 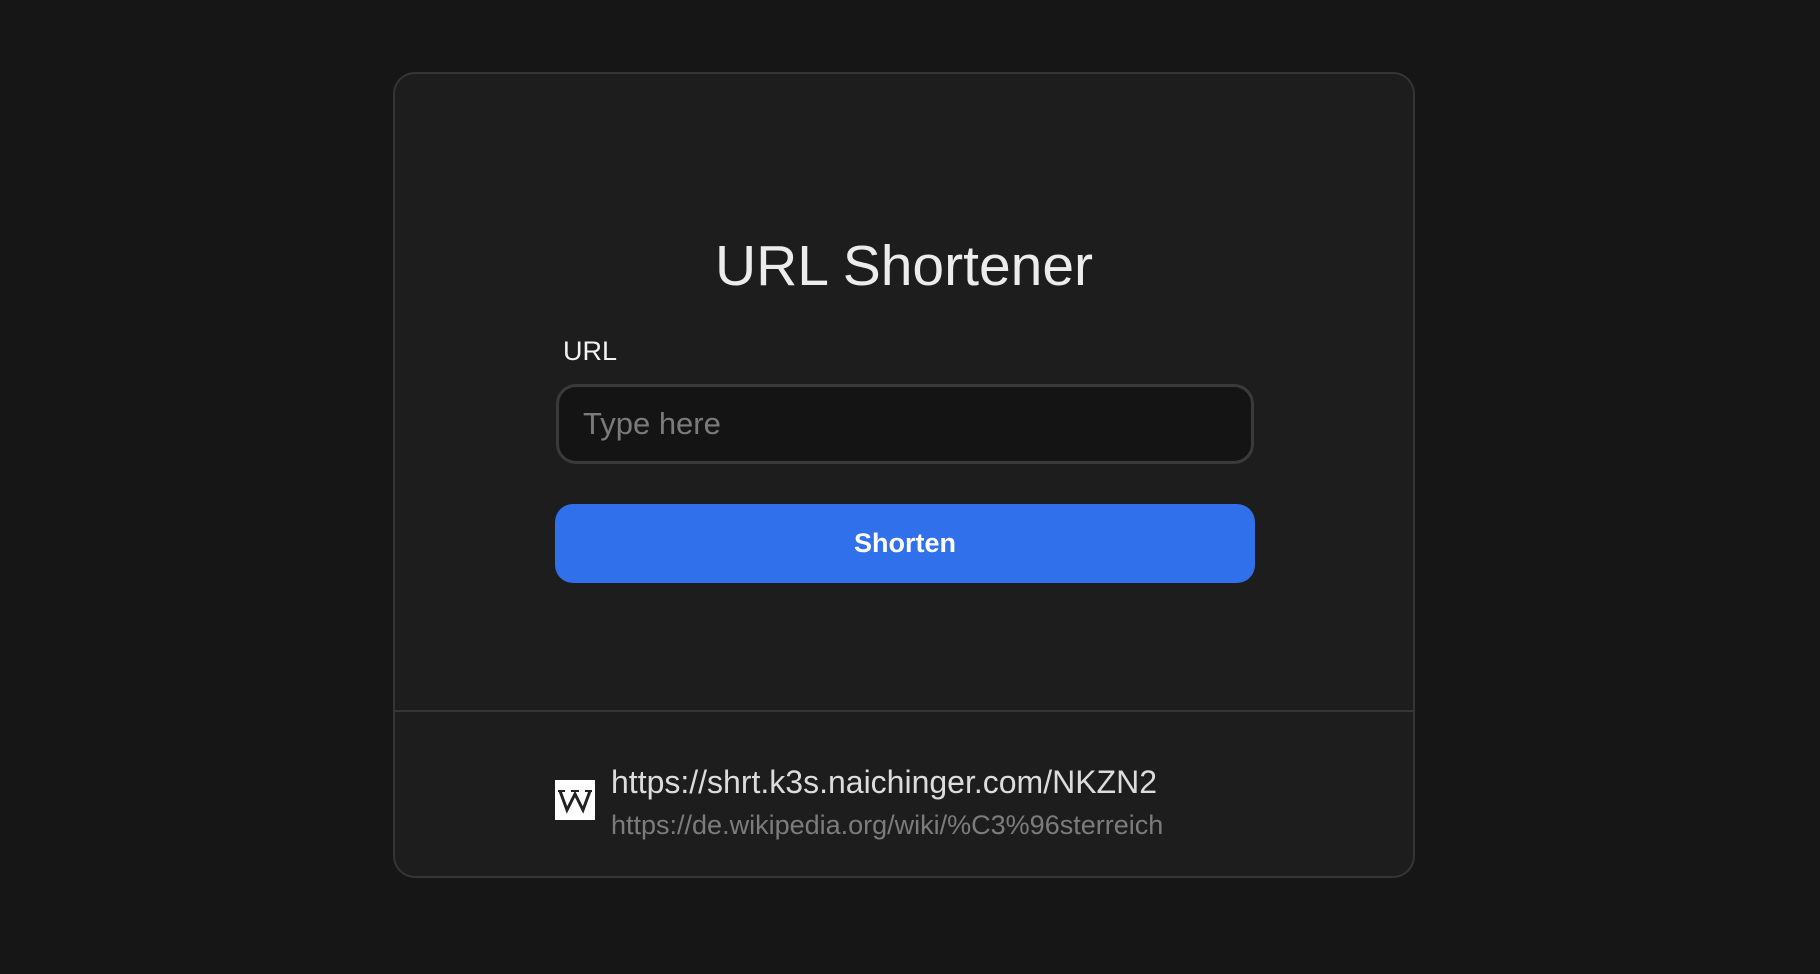 What do you see at coordinates (884, 782) in the screenshot?
I see `short-url-link: https://shrt.k3s.naichinger.com/NKZN2` at bounding box center [884, 782].